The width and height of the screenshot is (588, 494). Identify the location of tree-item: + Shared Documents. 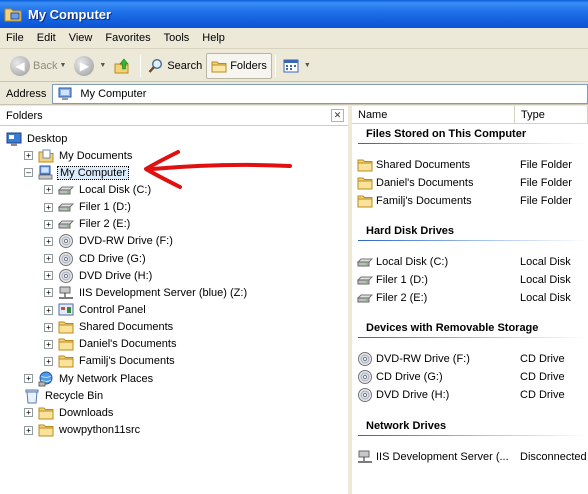
(109, 327).